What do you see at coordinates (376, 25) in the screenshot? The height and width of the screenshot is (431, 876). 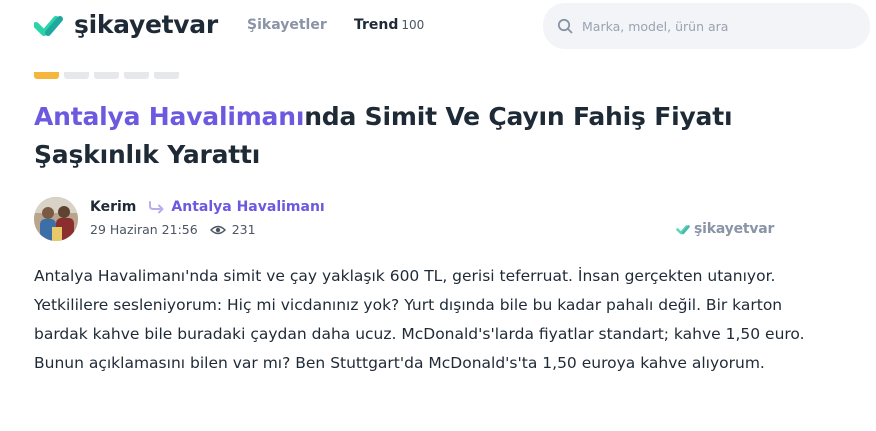 I see `nav-trend-label: Trend` at bounding box center [376, 25].